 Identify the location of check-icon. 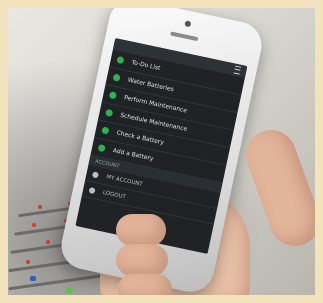
(105, 130).